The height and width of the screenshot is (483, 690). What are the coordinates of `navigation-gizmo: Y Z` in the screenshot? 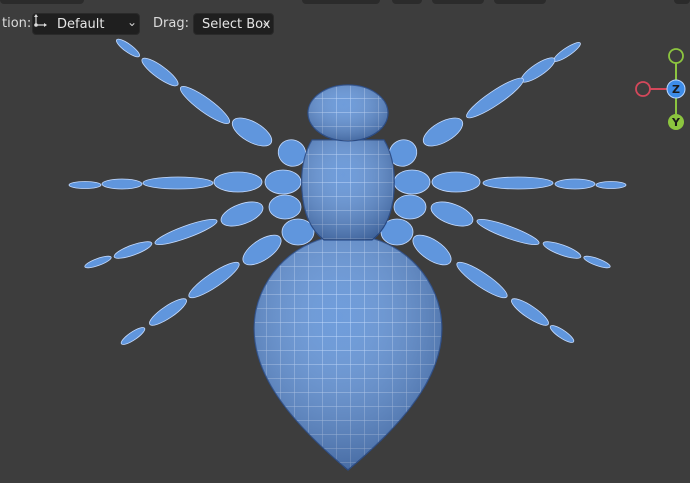 It's located at (660, 89).